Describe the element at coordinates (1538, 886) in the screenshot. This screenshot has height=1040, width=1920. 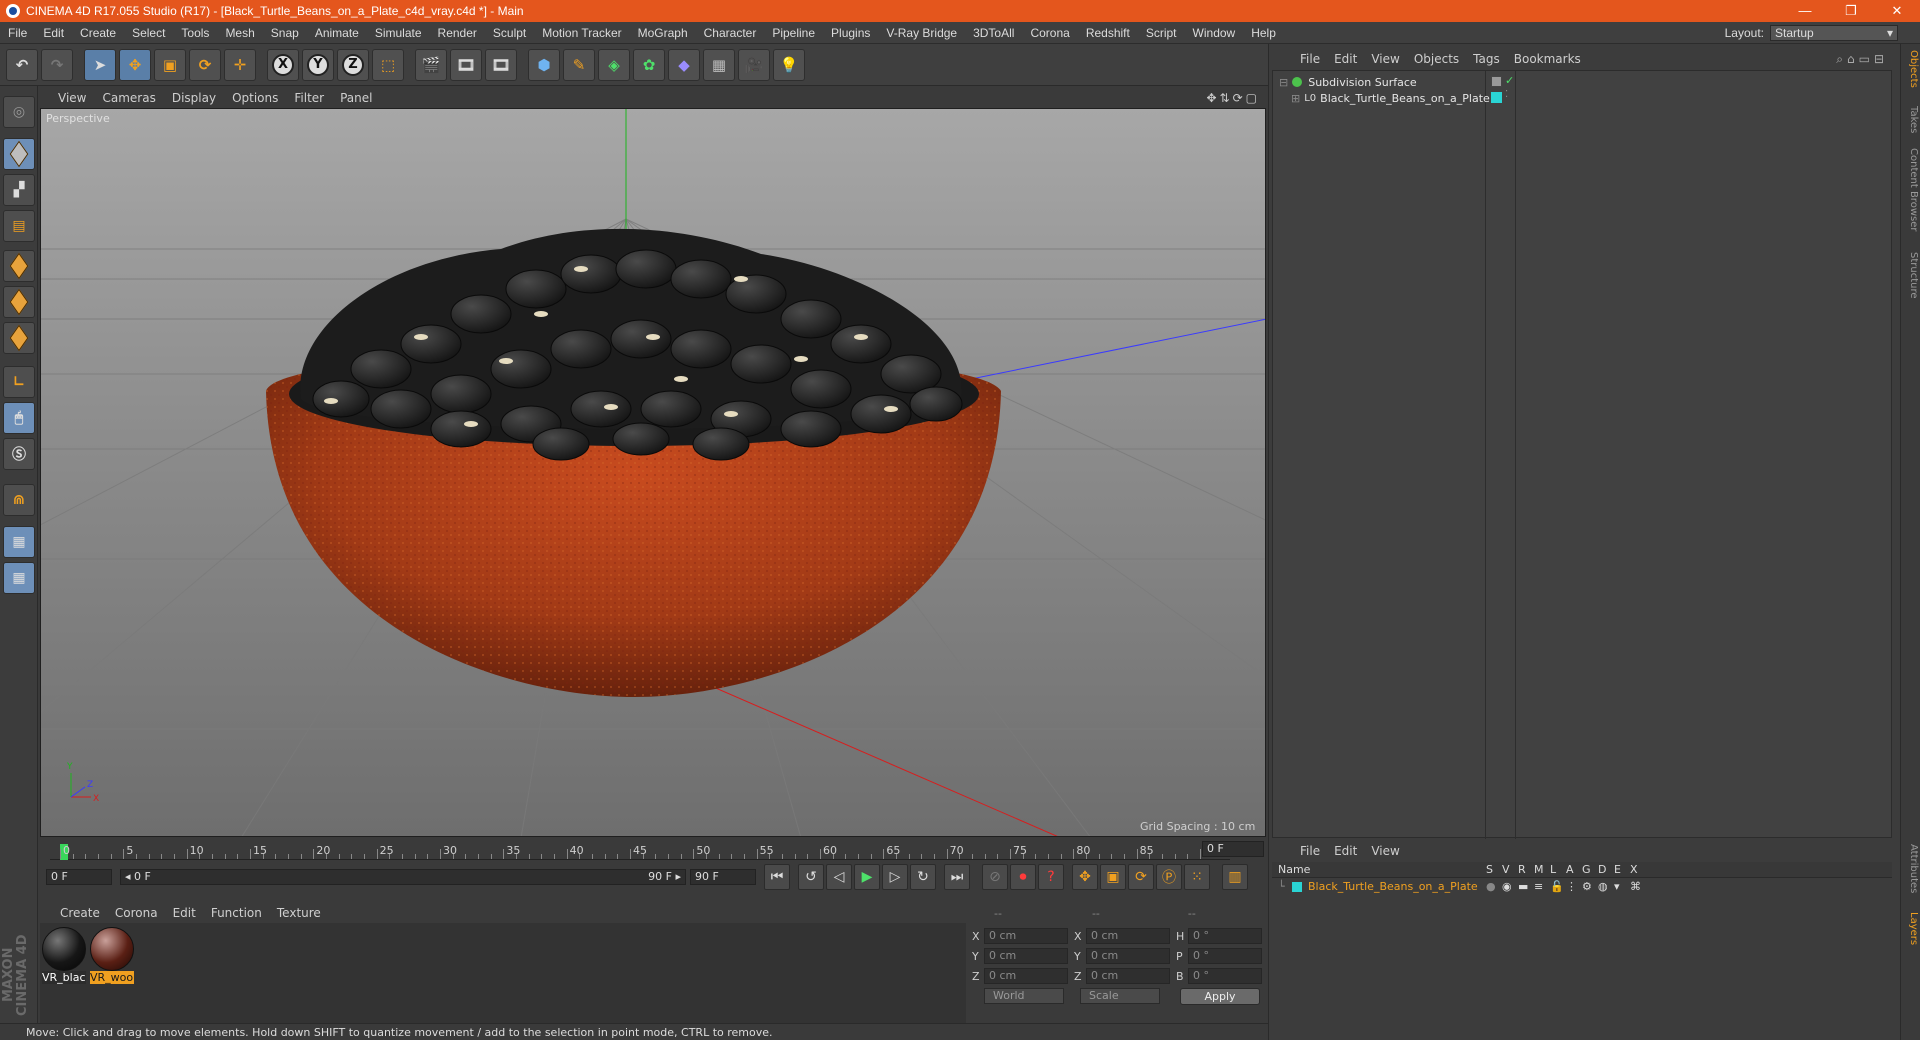
I see `layer-manager-icon: ≡` at that location.